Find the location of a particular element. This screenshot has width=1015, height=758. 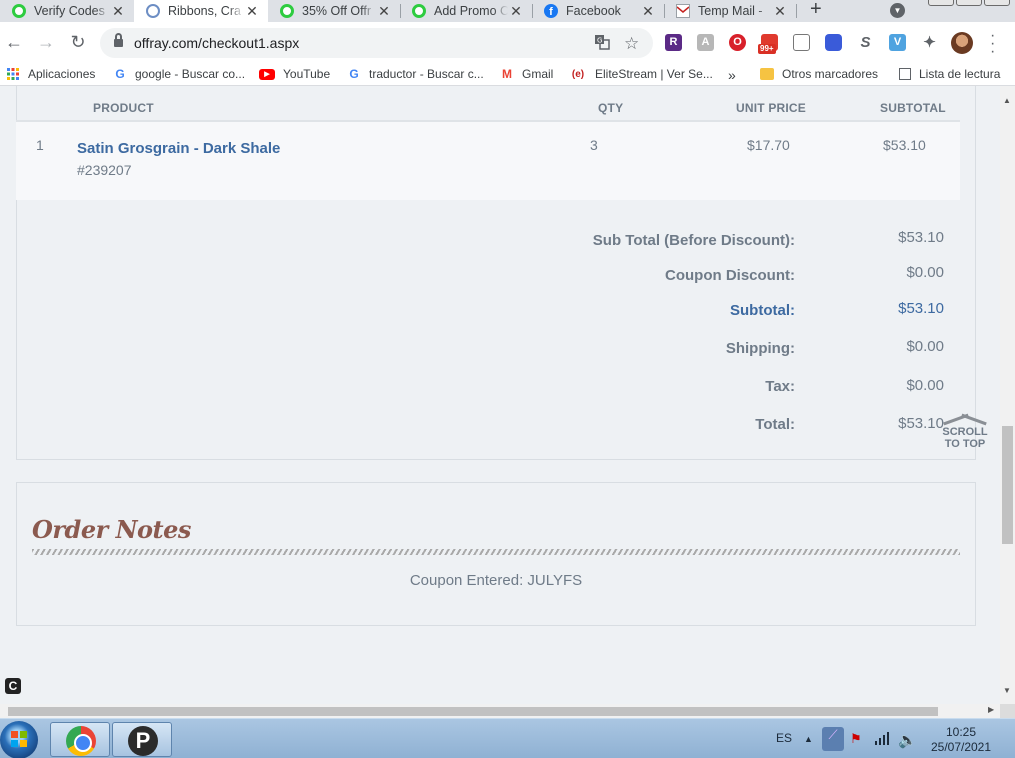

translate-icon: G is located at coordinates (602, 44).